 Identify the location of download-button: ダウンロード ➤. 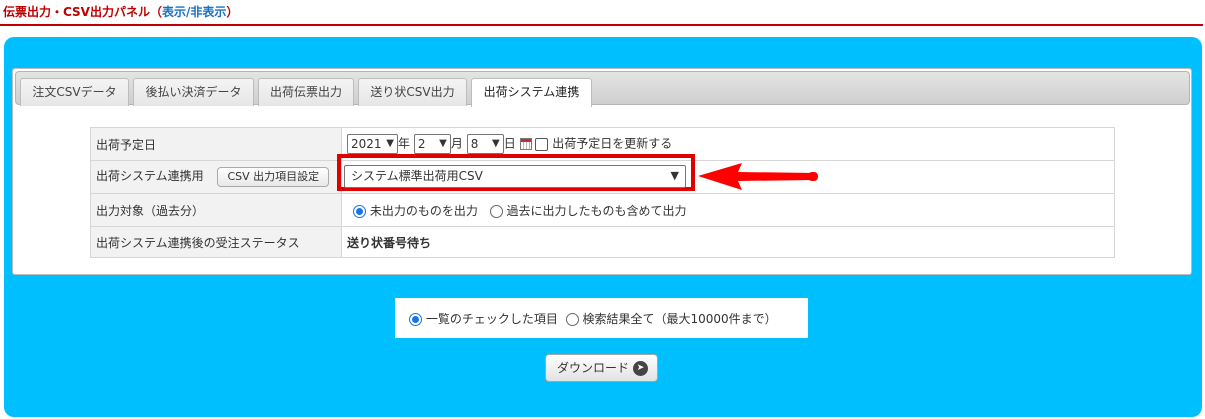
(601, 368).